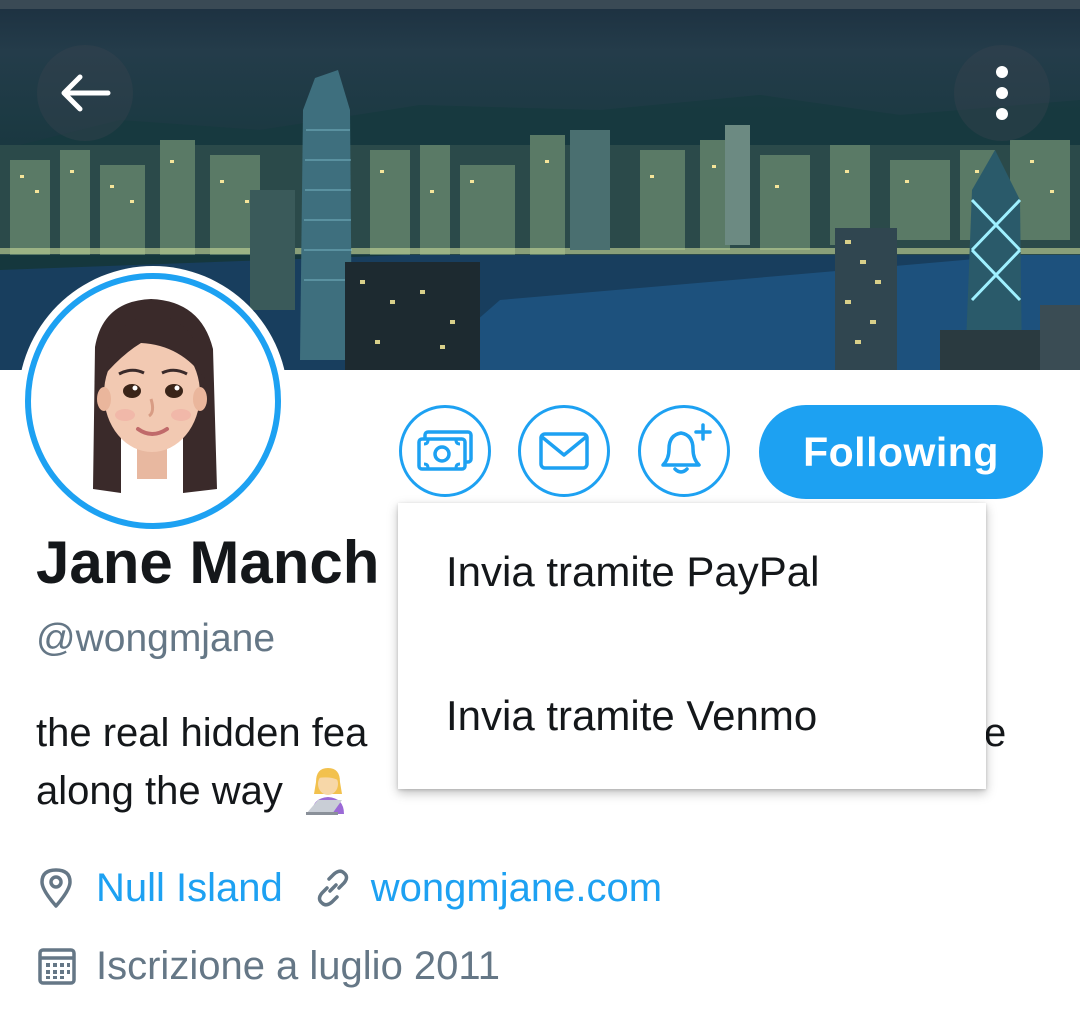  I want to click on arrow-left-icon, so click(86, 93).